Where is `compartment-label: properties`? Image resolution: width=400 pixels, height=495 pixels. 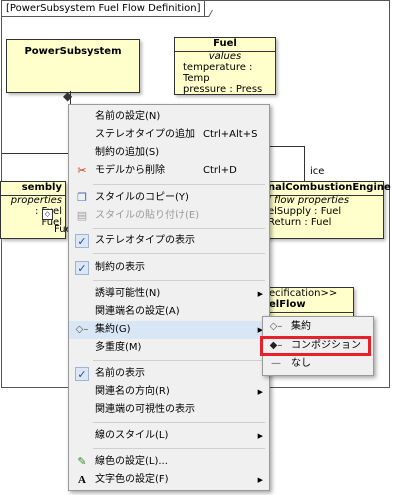 compartment-label: properties is located at coordinates (36, 200).